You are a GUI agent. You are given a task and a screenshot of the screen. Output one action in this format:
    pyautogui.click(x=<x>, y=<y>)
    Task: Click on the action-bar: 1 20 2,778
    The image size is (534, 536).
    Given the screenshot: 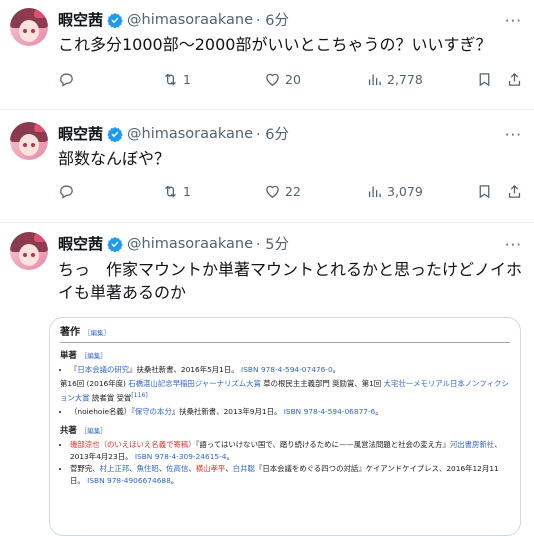 What is the action you would take?
    pyautogui.click(x=293, y=81)
    